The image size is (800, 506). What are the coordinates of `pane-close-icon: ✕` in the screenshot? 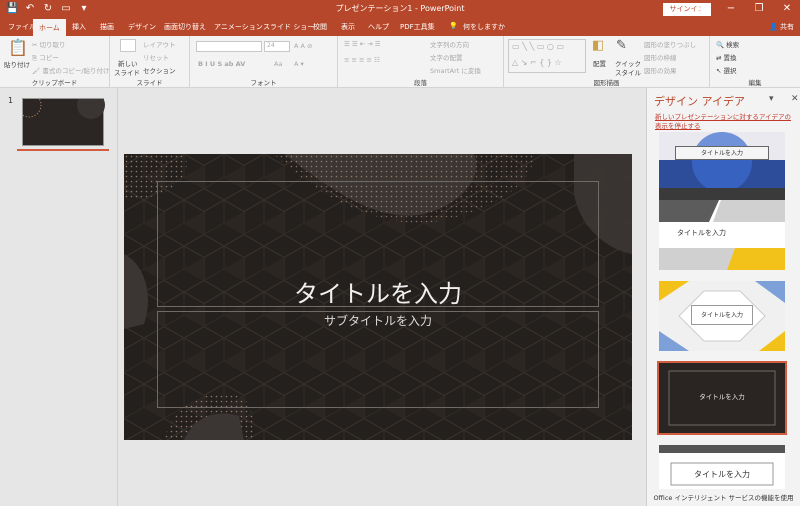 It's located at (795, 99).